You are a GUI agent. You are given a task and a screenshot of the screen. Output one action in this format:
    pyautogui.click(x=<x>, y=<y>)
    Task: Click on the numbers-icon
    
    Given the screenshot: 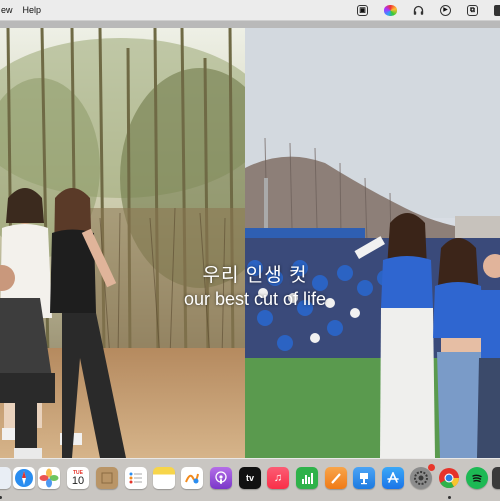 What is the action you would take?
    pyautogui.click(x=307, y=478)
    